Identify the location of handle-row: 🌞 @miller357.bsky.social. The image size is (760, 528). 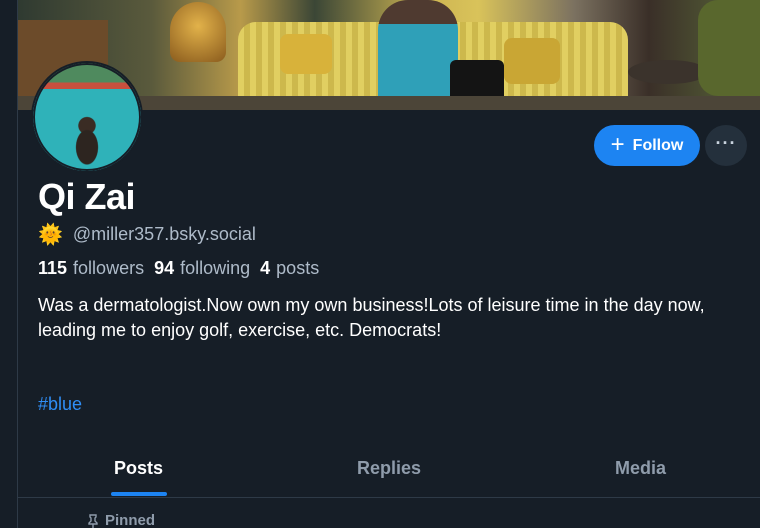
(147, 234).